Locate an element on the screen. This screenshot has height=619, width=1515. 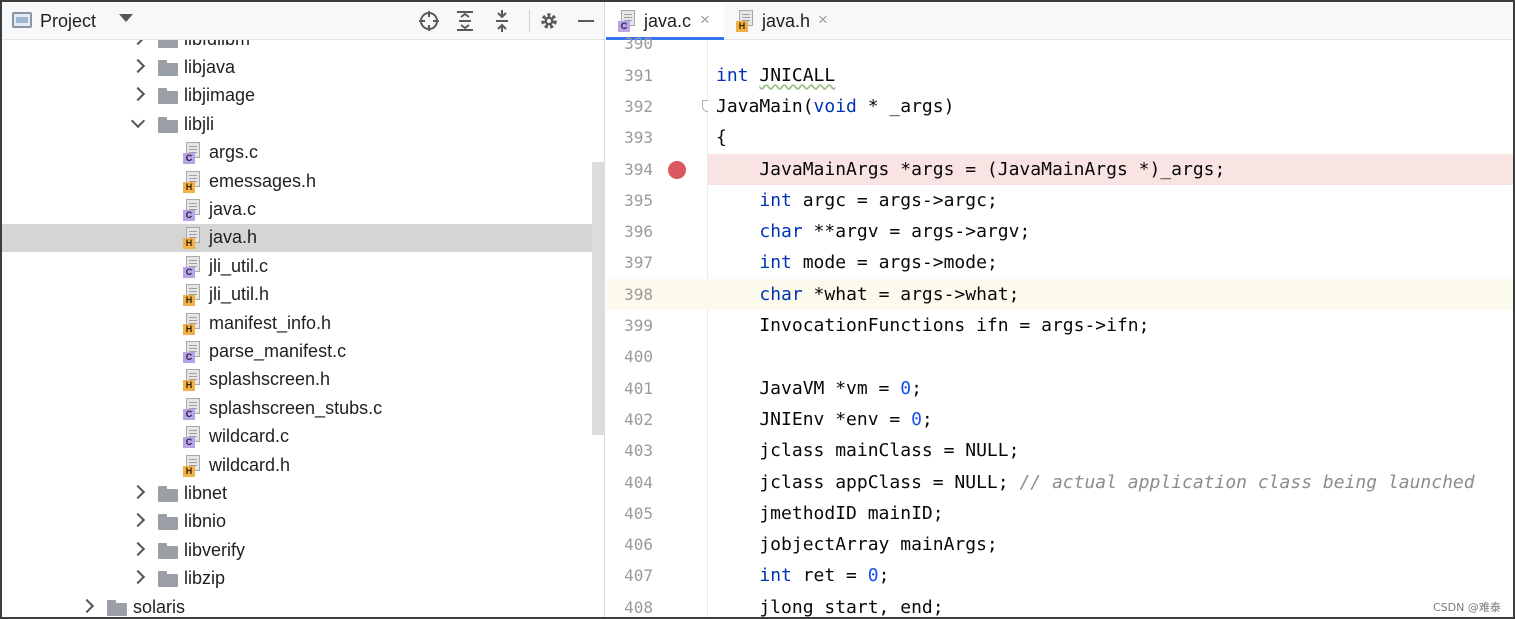
code-line: jobjectArray mainArgs; is located at coordinates (1110, 544).